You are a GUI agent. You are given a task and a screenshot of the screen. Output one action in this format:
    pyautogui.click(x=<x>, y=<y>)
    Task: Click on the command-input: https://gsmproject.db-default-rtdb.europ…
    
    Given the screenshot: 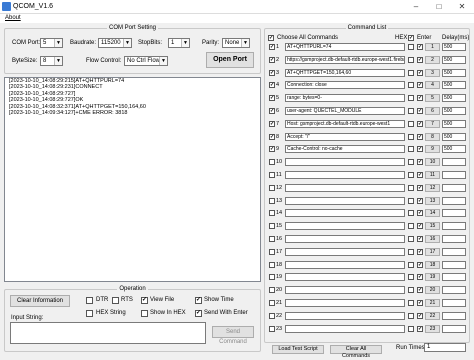 What is the action you would take?
    pyautogui.click(x=345, y=59)
    